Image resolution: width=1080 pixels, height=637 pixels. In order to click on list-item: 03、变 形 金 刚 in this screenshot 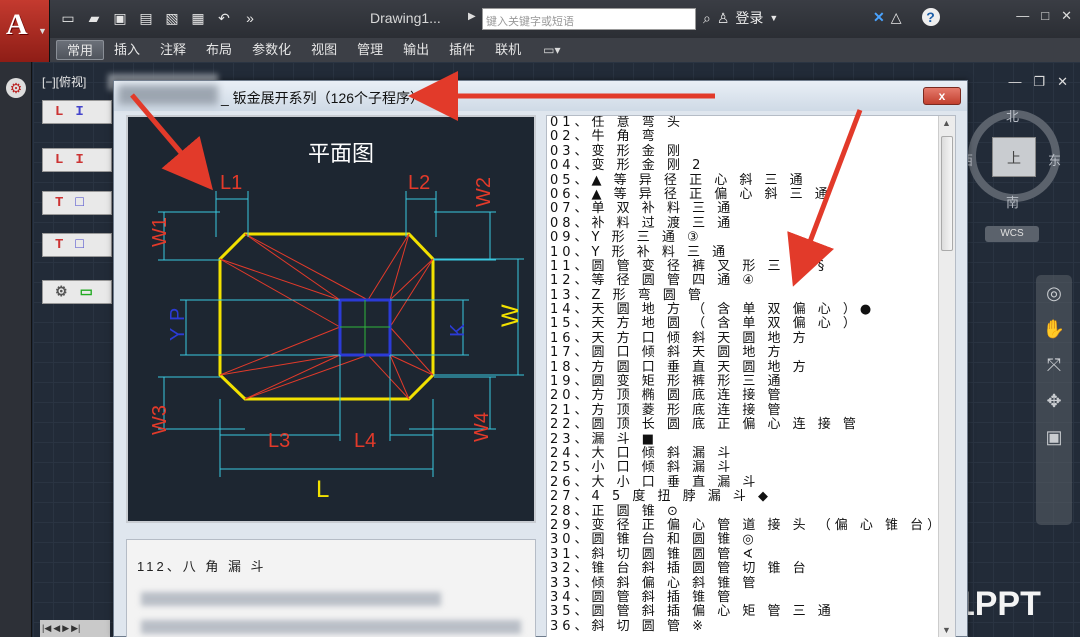, I will do `click(742, 151)`.